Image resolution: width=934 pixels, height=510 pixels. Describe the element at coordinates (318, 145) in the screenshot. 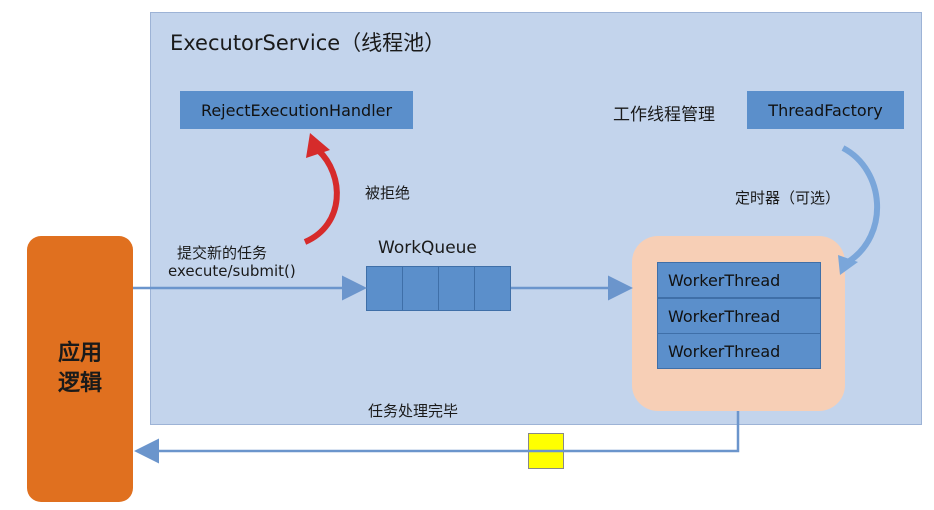

I see `reject-arrowhead` at that location.